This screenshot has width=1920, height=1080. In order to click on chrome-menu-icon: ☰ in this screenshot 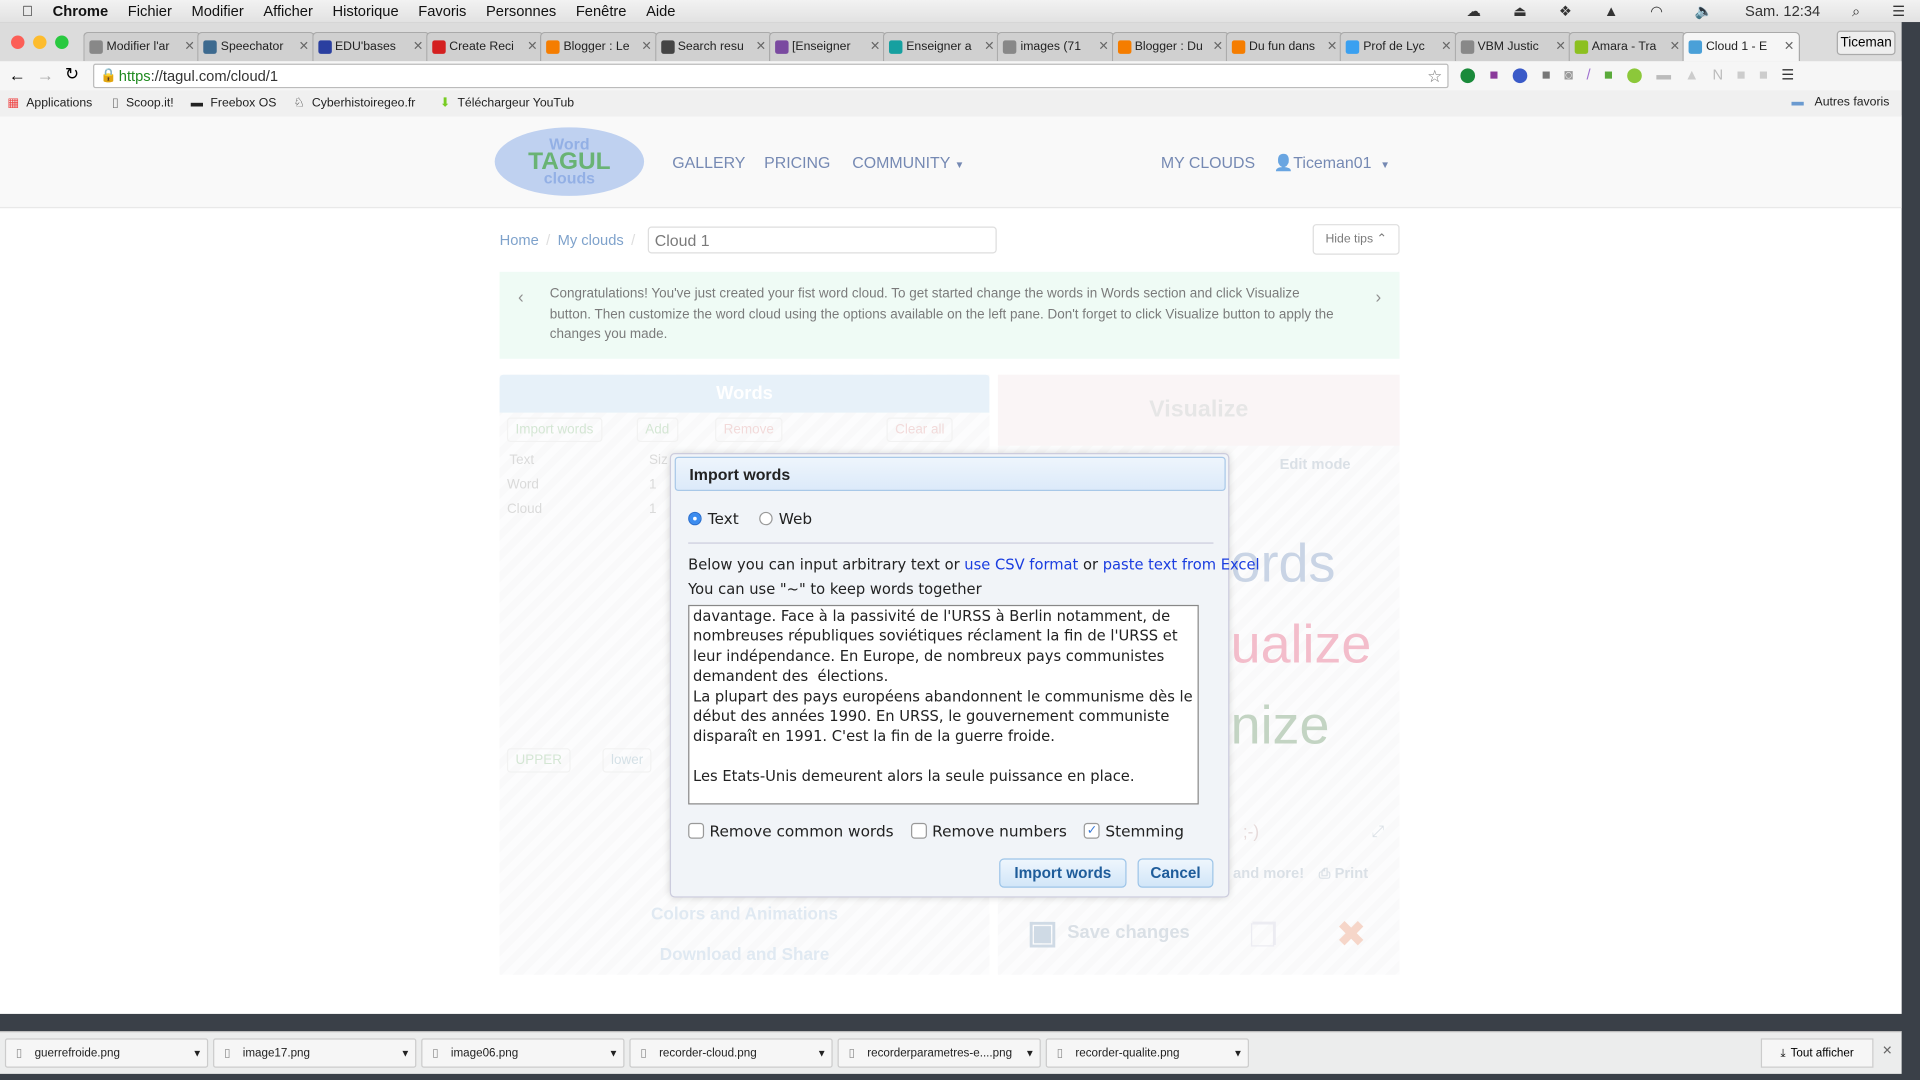, I will do `click(1787, 74)`.